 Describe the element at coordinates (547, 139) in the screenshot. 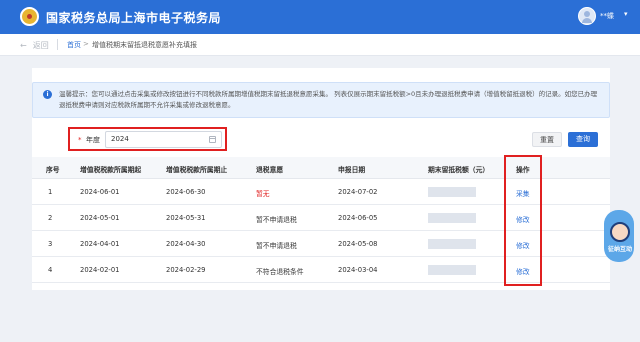

I see `reset-button: 重置` at that location.